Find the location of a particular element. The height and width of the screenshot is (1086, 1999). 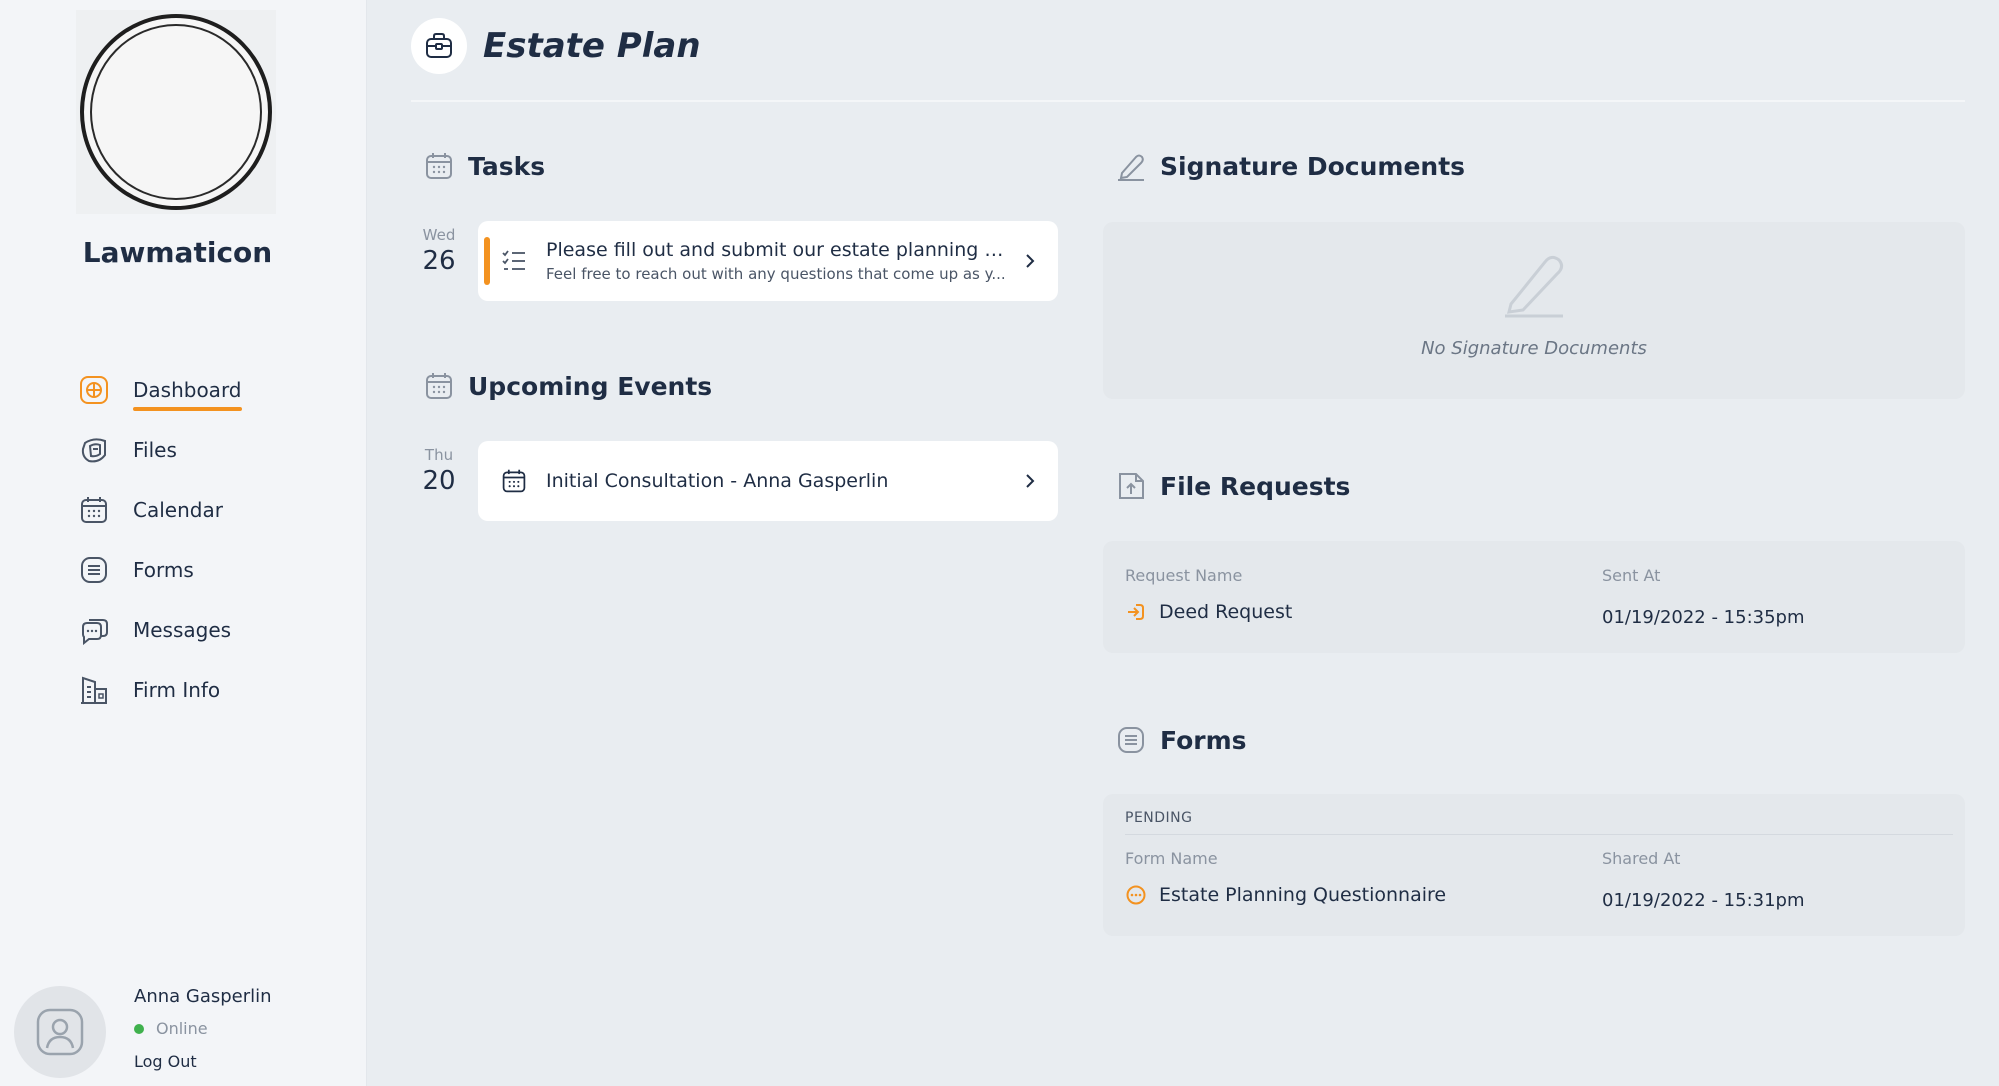

table-row: Estate Planning Questionnaire is located at coordinates (1285, 895).